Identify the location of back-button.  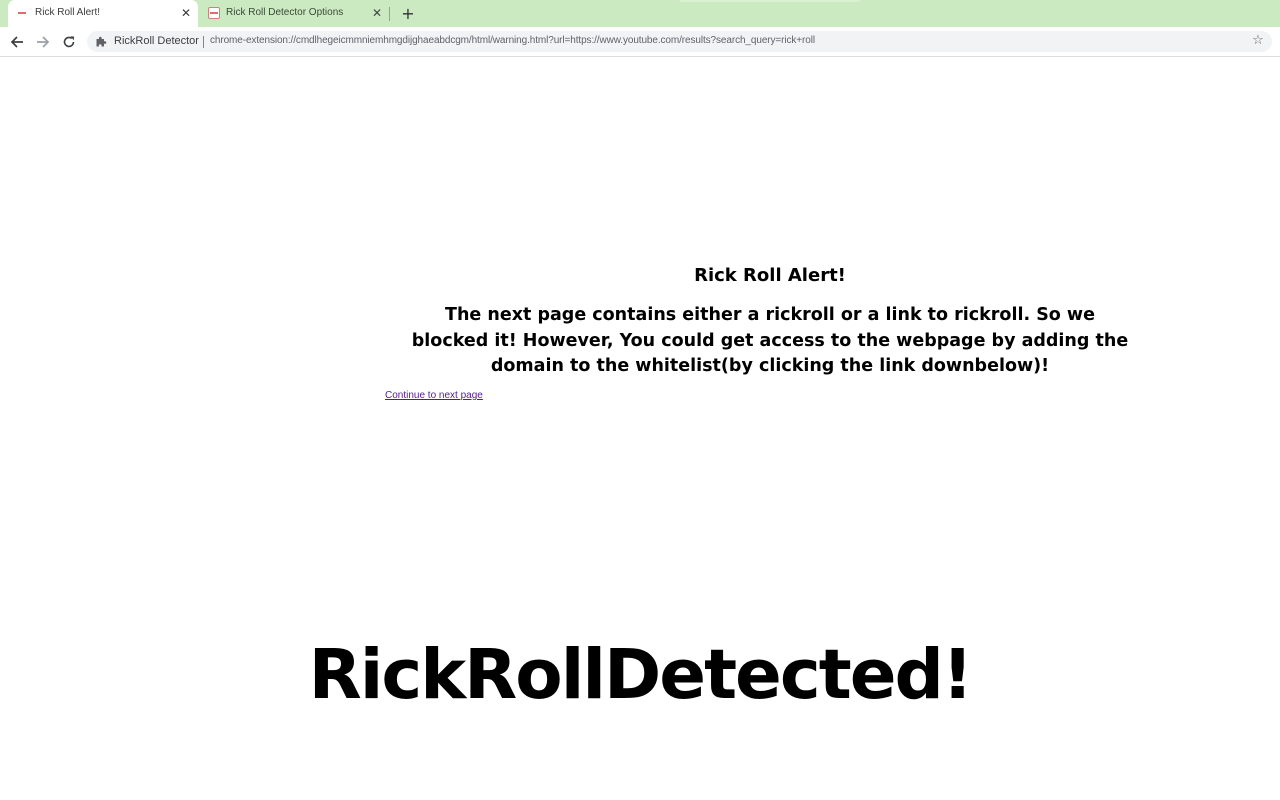
(17, 42).